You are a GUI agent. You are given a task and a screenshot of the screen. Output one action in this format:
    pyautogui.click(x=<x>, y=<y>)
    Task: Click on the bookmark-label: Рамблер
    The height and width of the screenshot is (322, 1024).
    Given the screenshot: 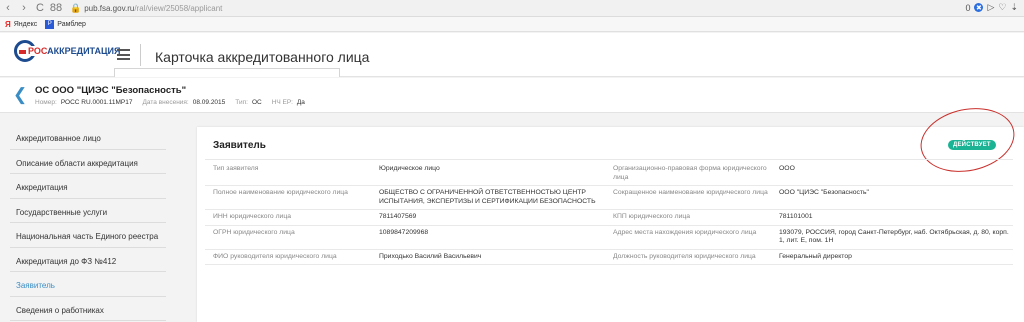 What is the action you would take?
    pyautogui.click(x=71, y=24)
    